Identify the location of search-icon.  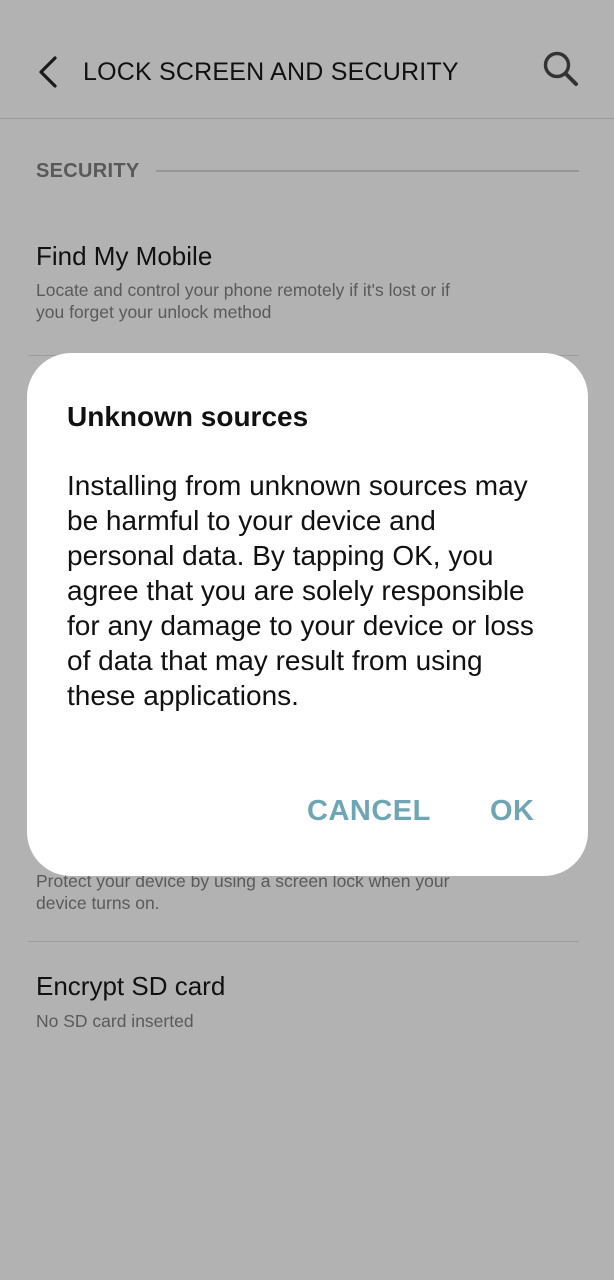
(560, 68).